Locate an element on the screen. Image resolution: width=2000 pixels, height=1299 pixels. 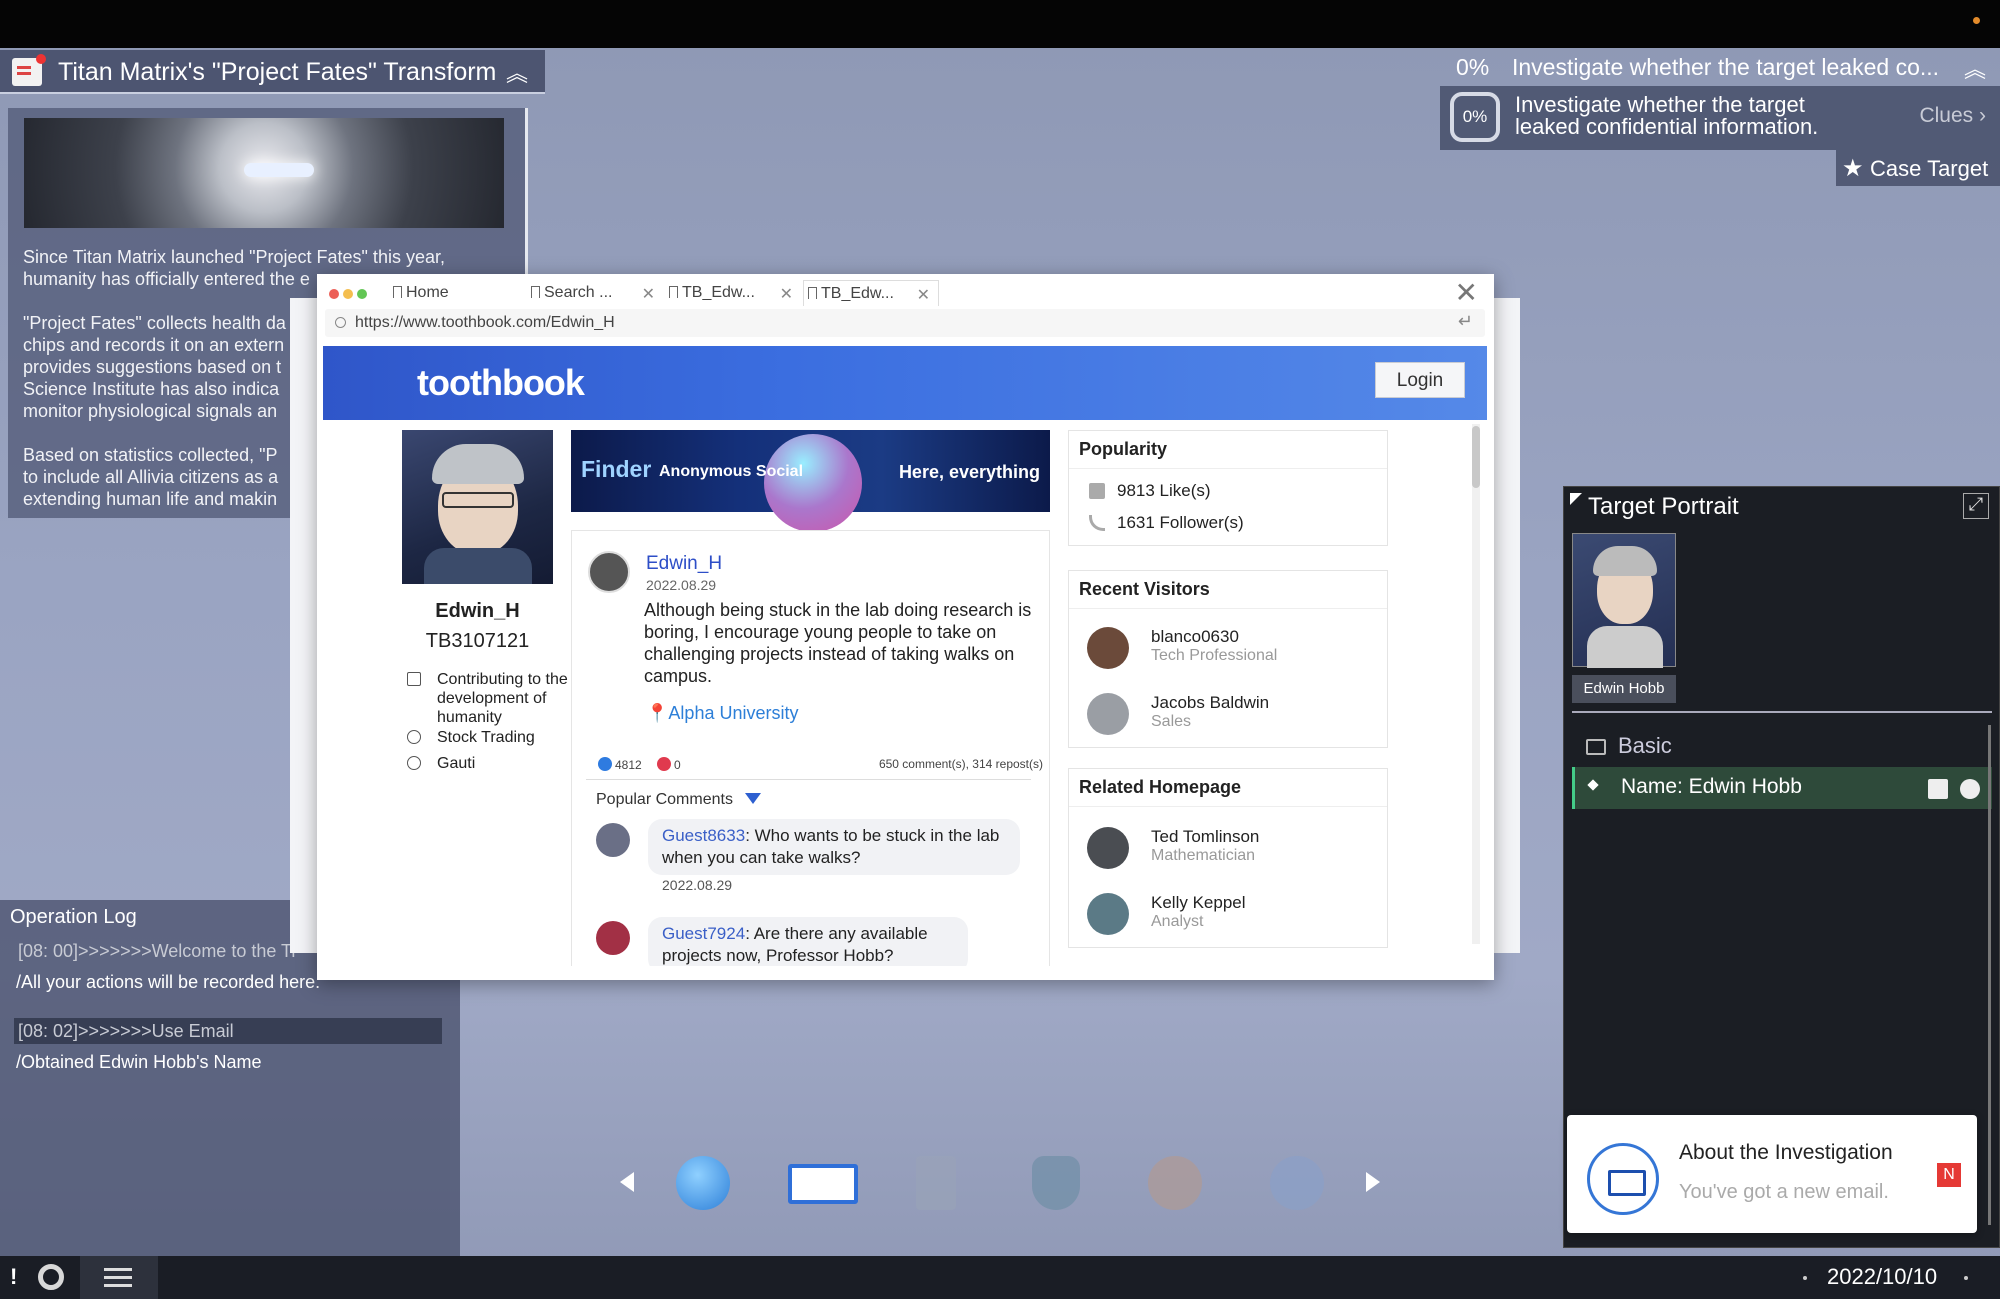
scrollbar is located at coordinates (1989, 975).